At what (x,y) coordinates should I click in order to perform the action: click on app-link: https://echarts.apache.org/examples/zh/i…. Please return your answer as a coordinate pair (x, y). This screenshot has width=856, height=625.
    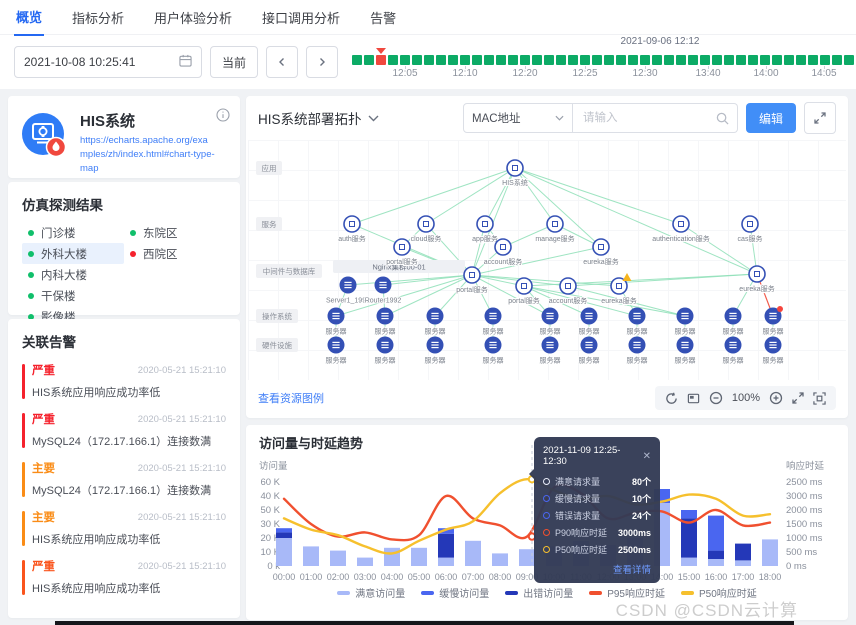
    Looking at the image, I should click on (147, 155).